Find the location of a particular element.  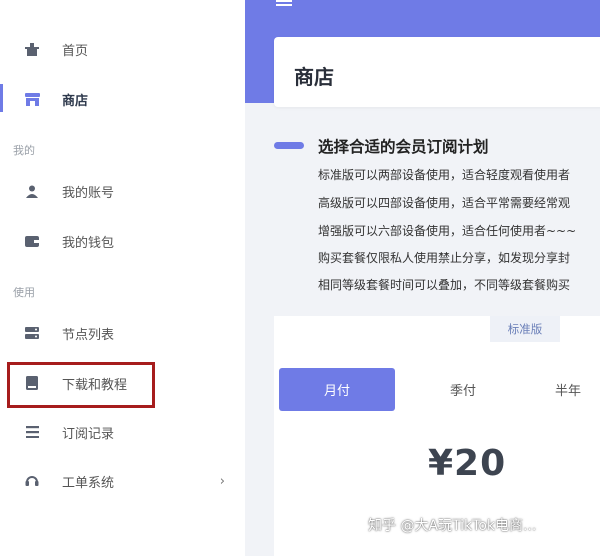

announcement-line: 增强版可以六部设备使用，适合任何使用者~~~ is located at coordinates (447, 231).